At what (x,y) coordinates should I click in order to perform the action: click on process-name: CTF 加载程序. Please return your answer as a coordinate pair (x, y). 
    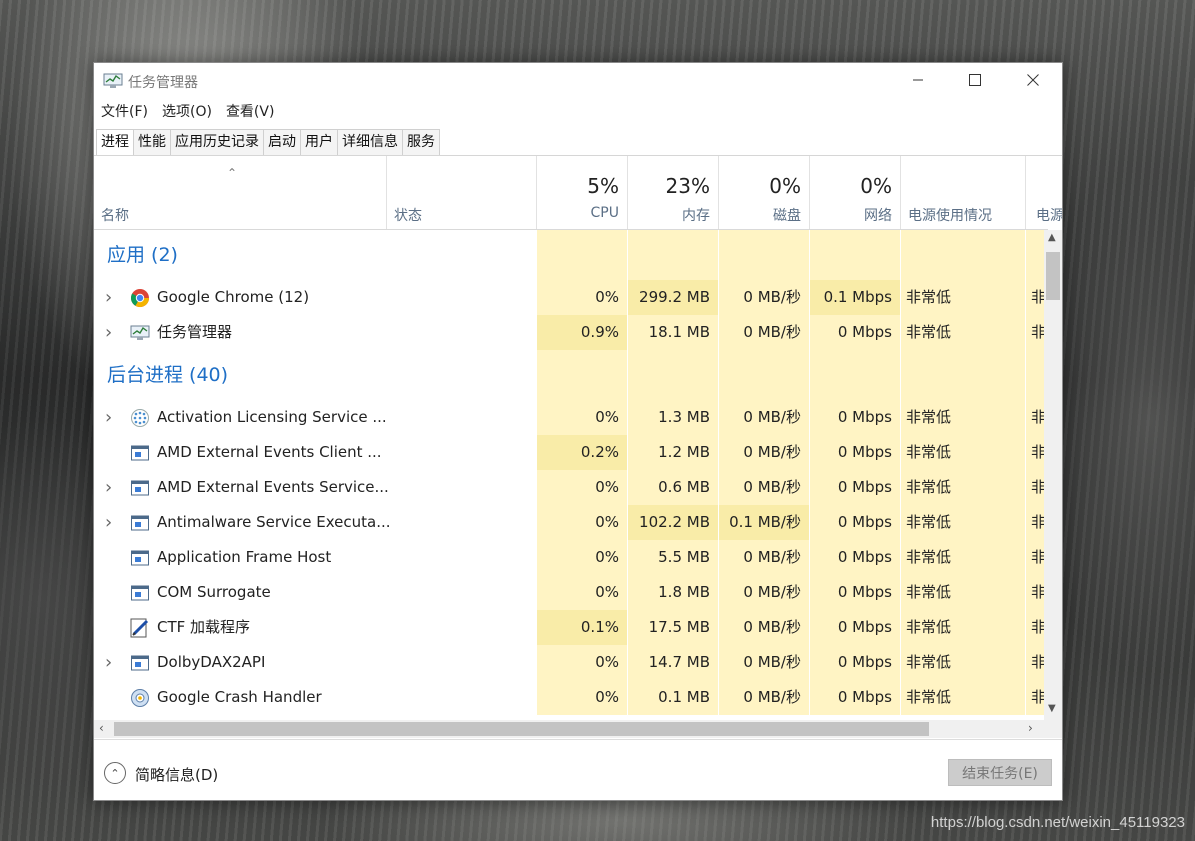
    Looking at the image, I should click on (204, 627).